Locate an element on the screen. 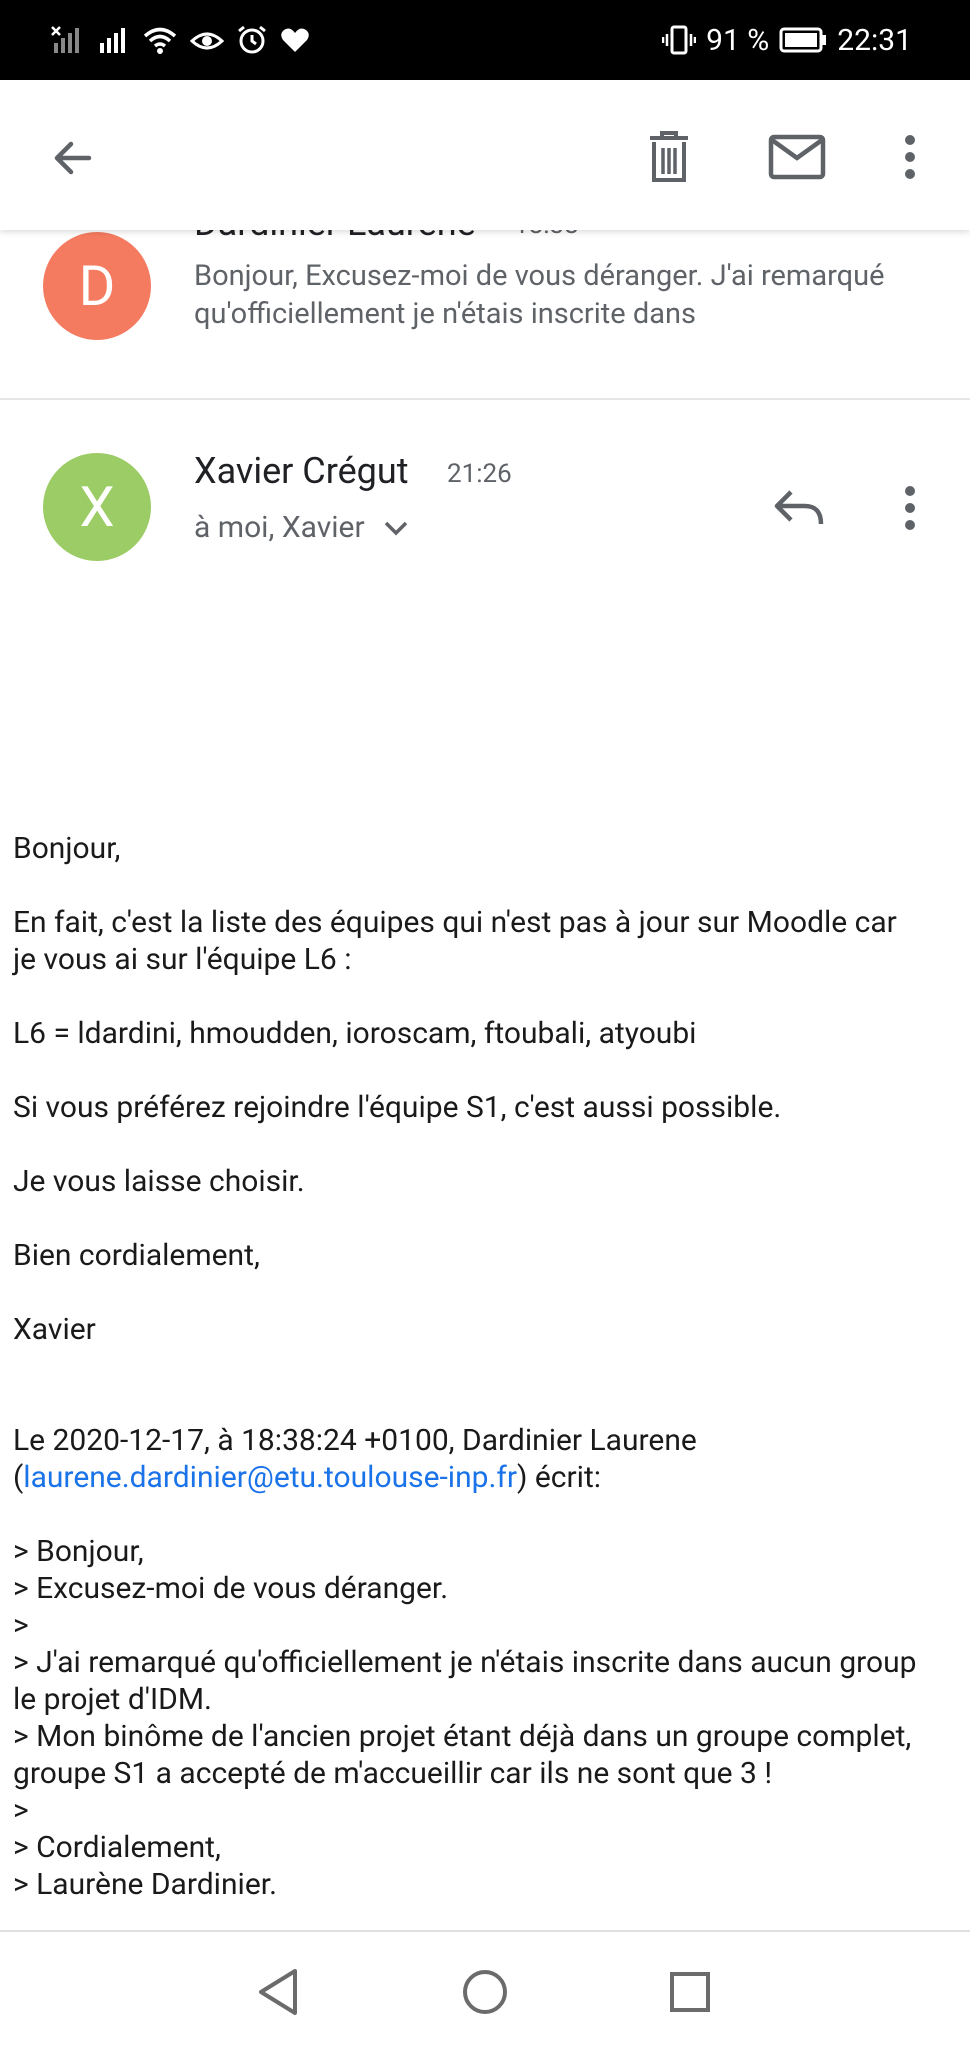 This screenshot has width=970, height=2048. quote-line: > Laurène Dardinier. is located at coordinates (145, 1884).